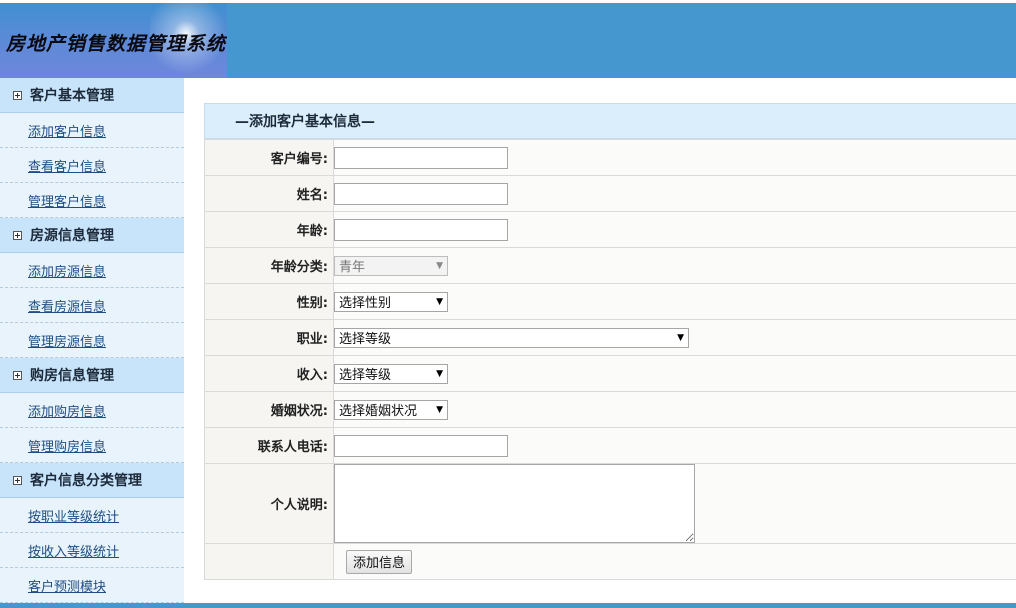  Describe the element at coordinates (508, 605) in the screenshot. I see `bottom-bar` at that location.